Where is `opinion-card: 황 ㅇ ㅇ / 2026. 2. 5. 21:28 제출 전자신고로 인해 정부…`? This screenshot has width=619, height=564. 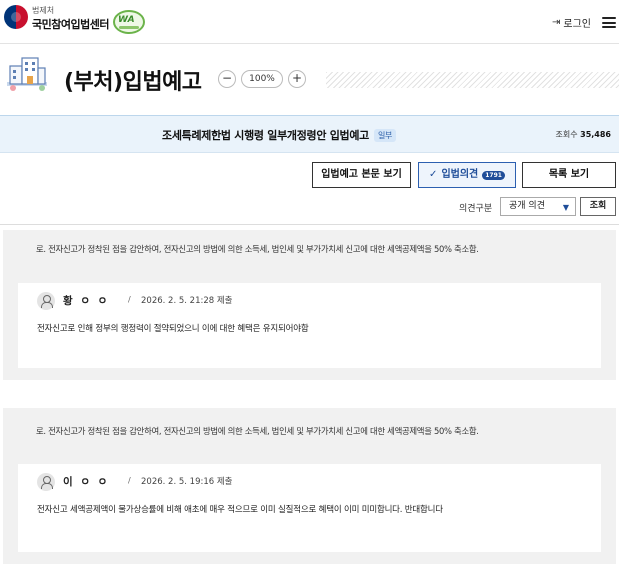
opinion-card: 황 ㅇ ㅇ / 2026. 2. 5. 21:28 제출 전자신고로 인해 정부… is located at coordinates (309, 325).